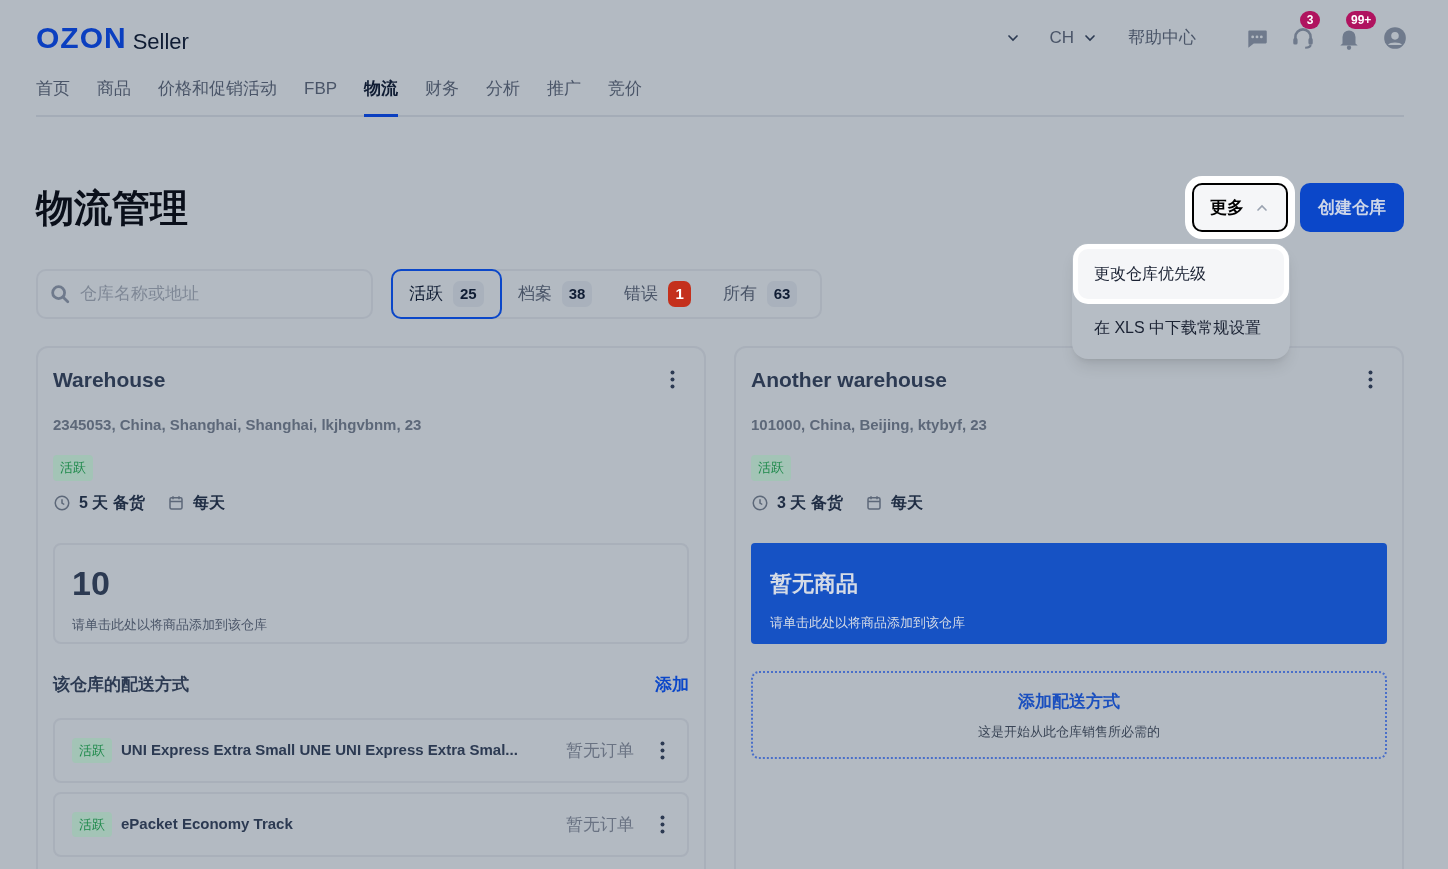 This screenshot has width=1448, height=869. Describe the element at coordinates (1352, 207) in the screenshot. I see `create-warehouse-button: 创建仓库` at that location.